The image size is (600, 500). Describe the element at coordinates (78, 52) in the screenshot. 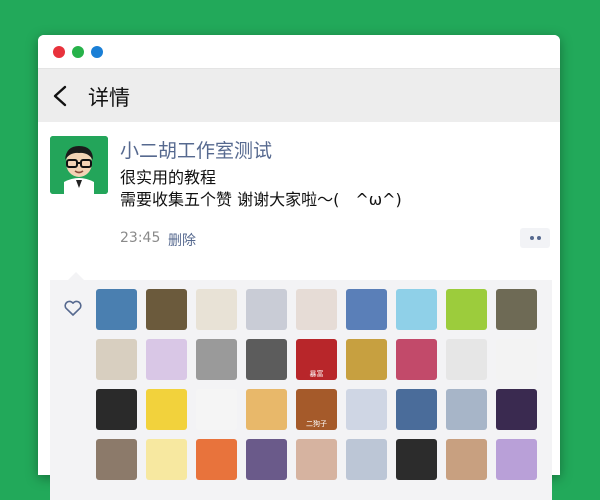

I see `minimize-window-button` at that location.